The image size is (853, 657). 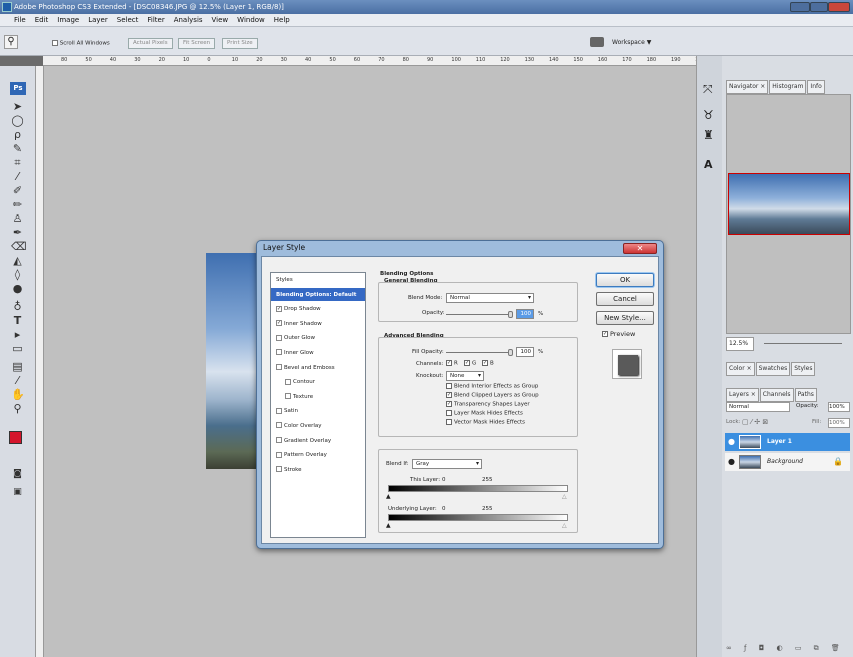 I want to click on layer-row-layer1: ● Layer 1, so click(x=787, y=442).